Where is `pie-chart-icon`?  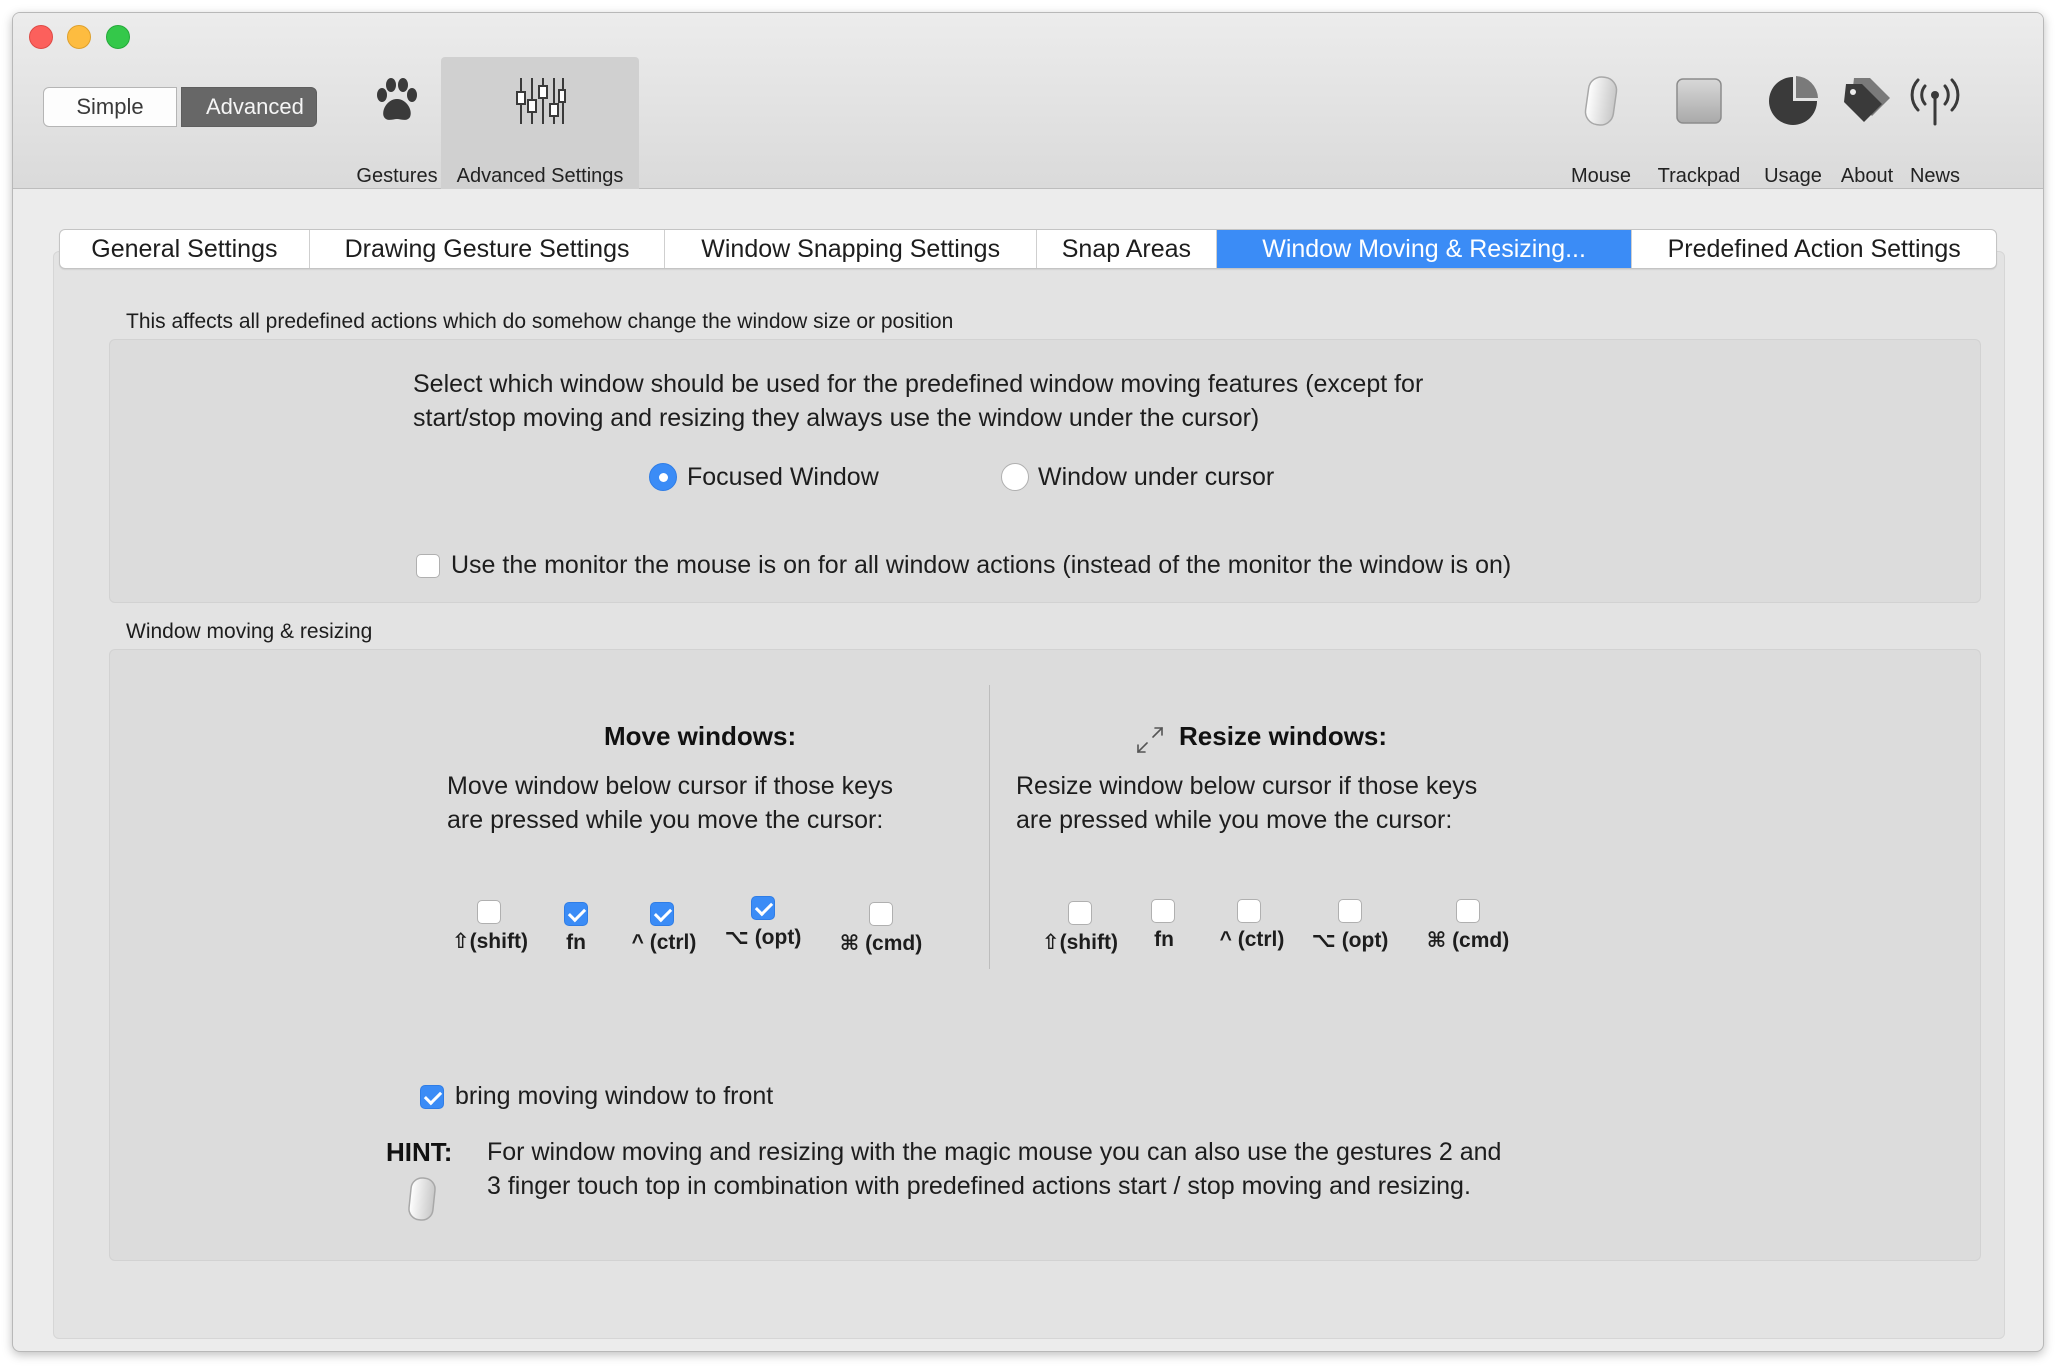
pie-chart-icon is located at coordinates (1793, 101).